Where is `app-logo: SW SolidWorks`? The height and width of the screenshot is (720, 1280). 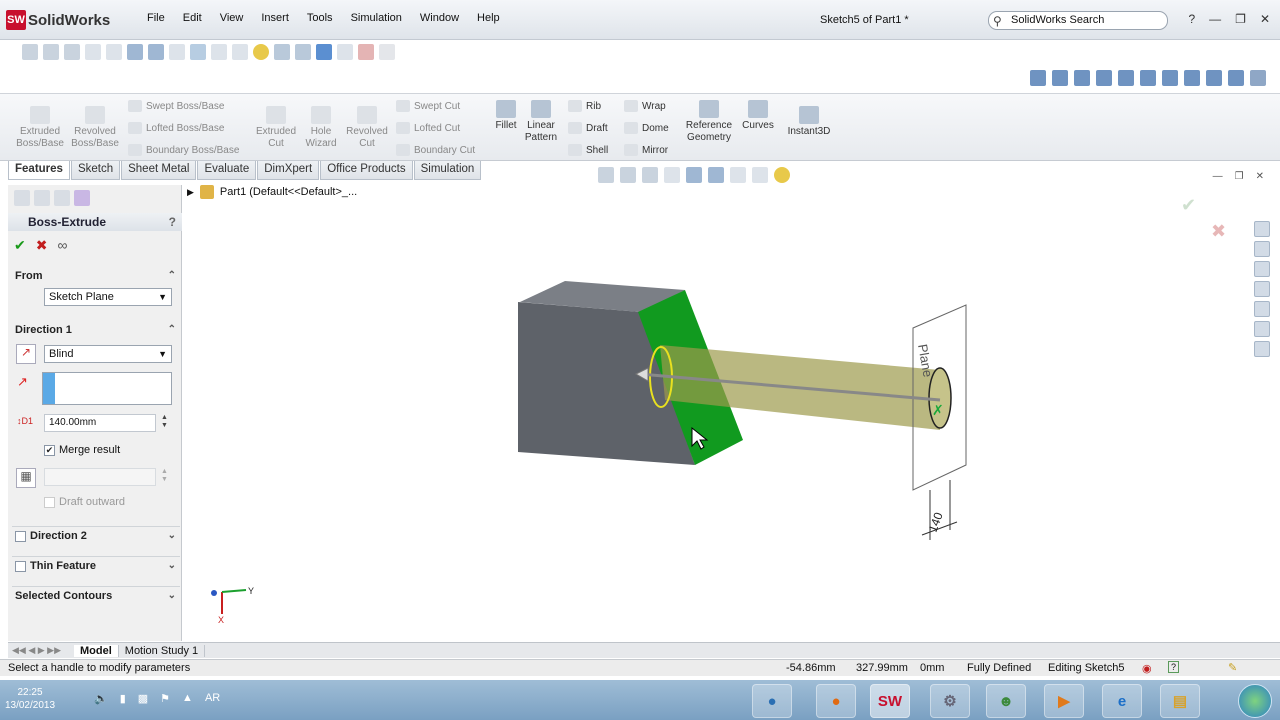 app-logo: SW SolidWorks is located at coordinates (58, 20).